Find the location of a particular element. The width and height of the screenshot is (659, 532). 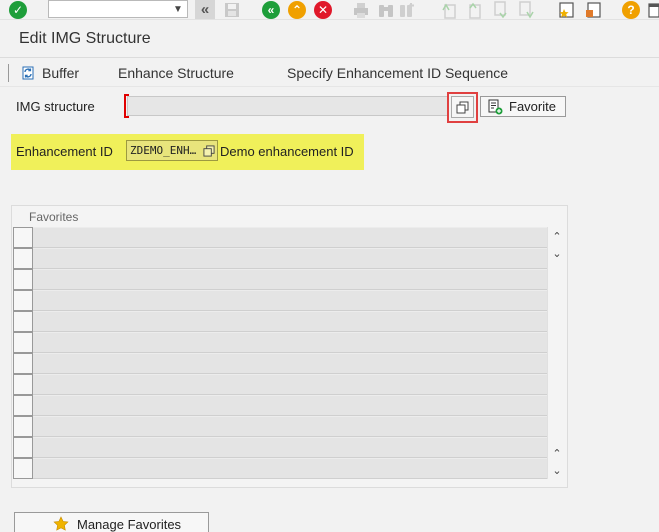

enhancement-id-value-help is located at coordinates (209, 150).